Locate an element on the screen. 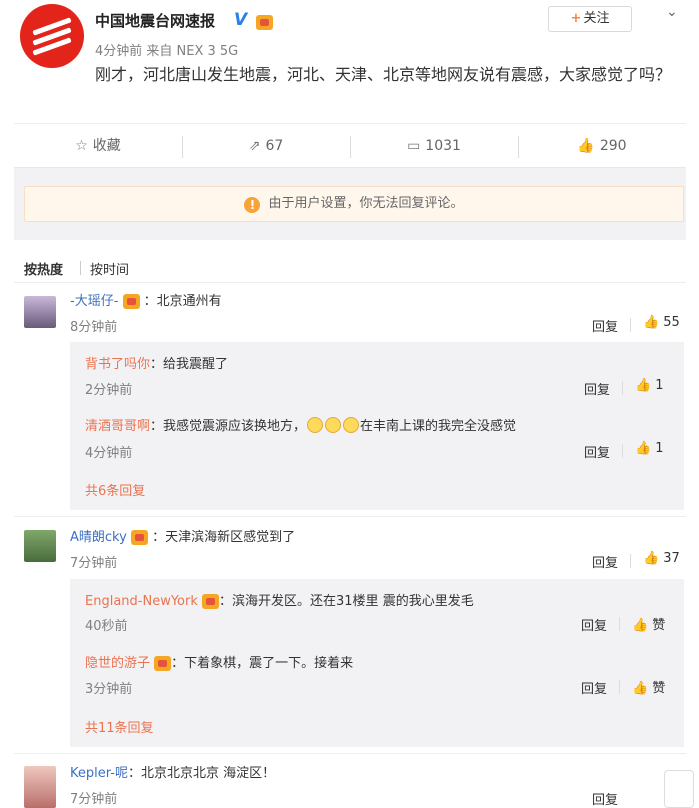  reply-user: 隐世的游子 is located at coordinates (117, 663).